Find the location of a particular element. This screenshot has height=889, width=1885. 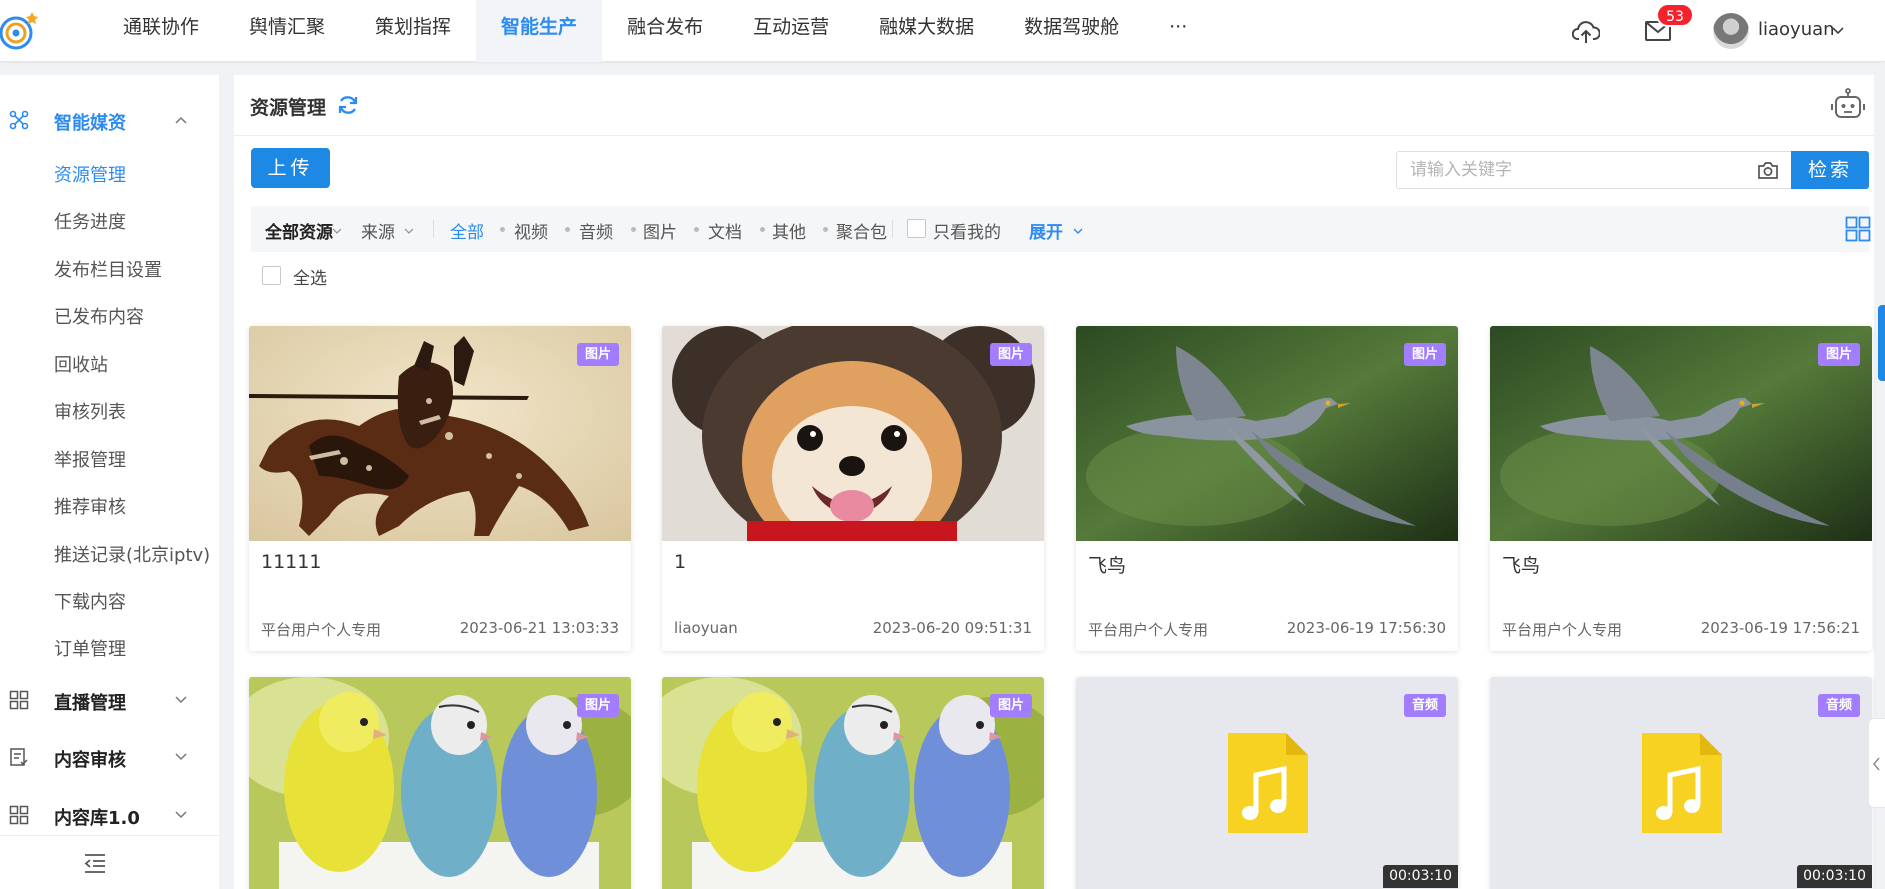

upload-button: 上传 is located at coordinates (290, 168).